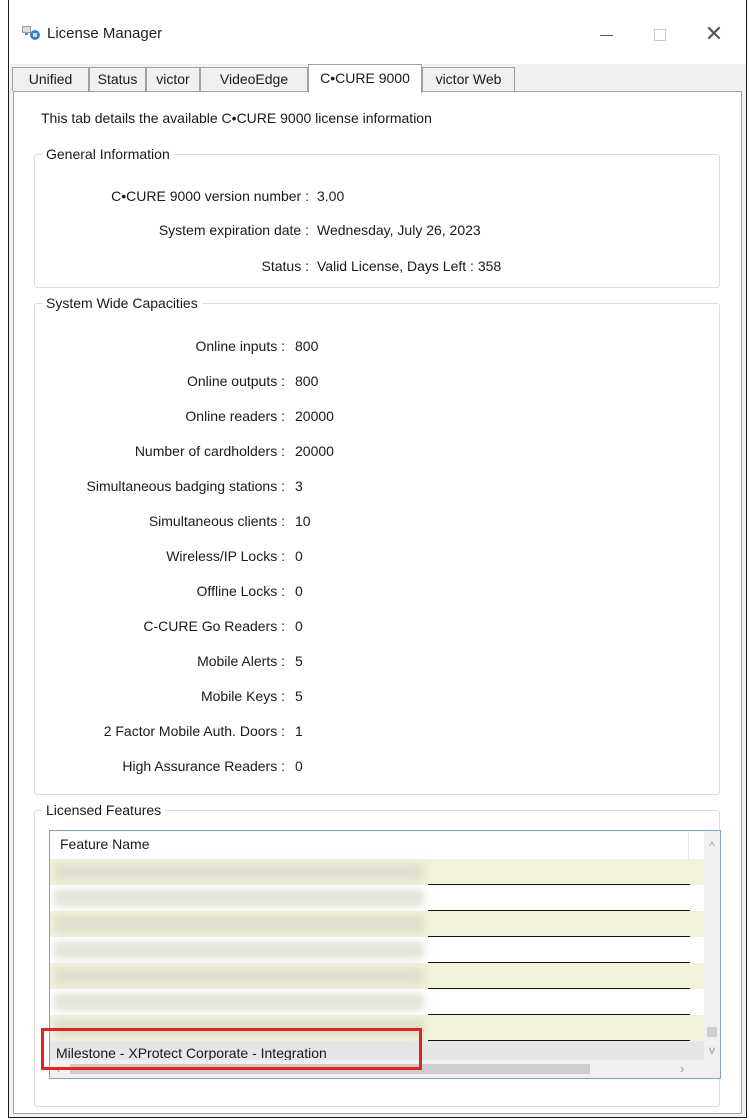  Describe the element at coordinates (203, 766) in the screenshot. I see `capacity-label: High Assurance Readers :` at that location.